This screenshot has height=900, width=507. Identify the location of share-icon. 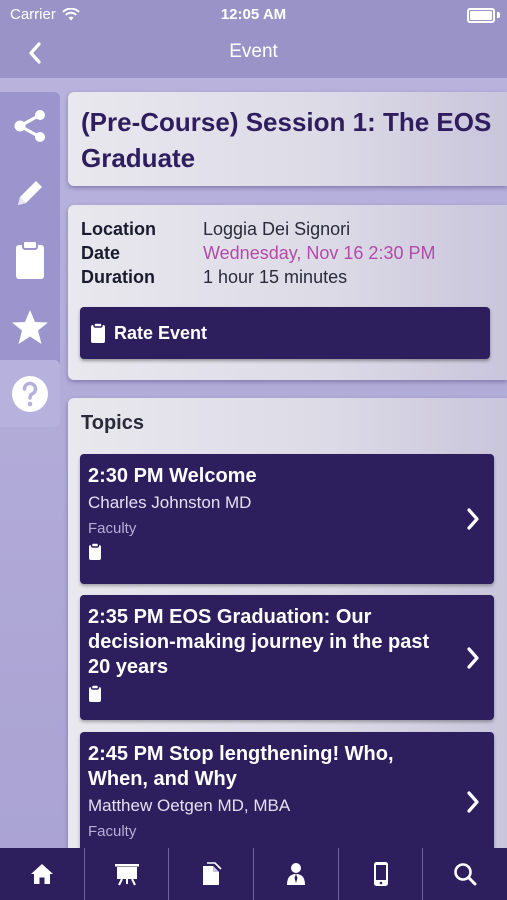
(29, 125).